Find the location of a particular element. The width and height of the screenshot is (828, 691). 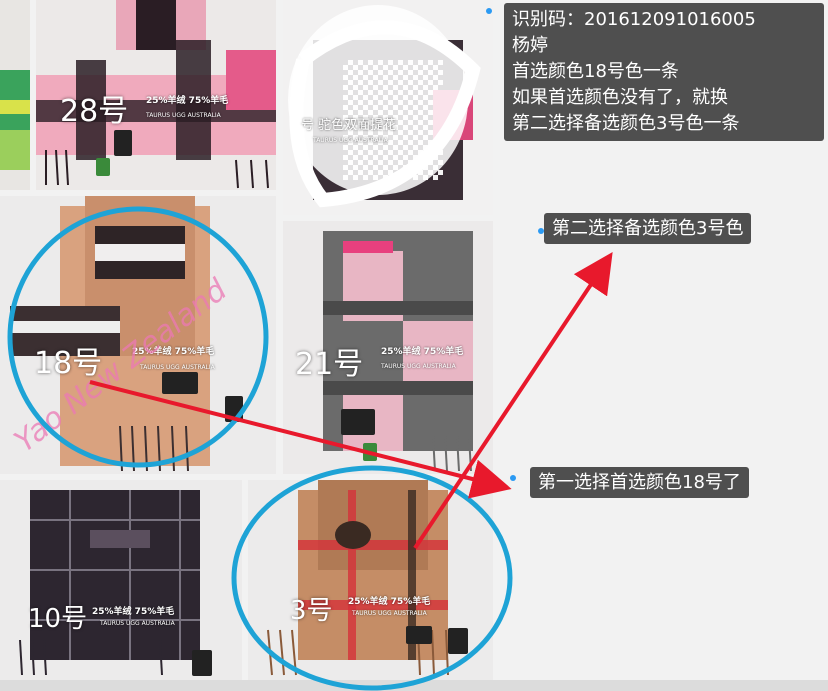

product-tile-28: 28号 25%羊绒 75%羊毛 TAURUS UGG AUSTRALIA is located at coordinates (156, 95).